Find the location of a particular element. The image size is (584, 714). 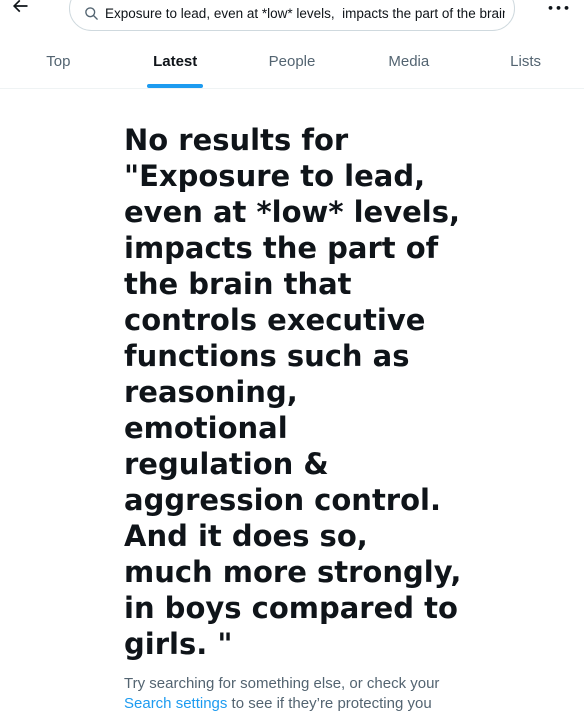

more-horizontal-icon: ••• is located at coordinates (559, 8).